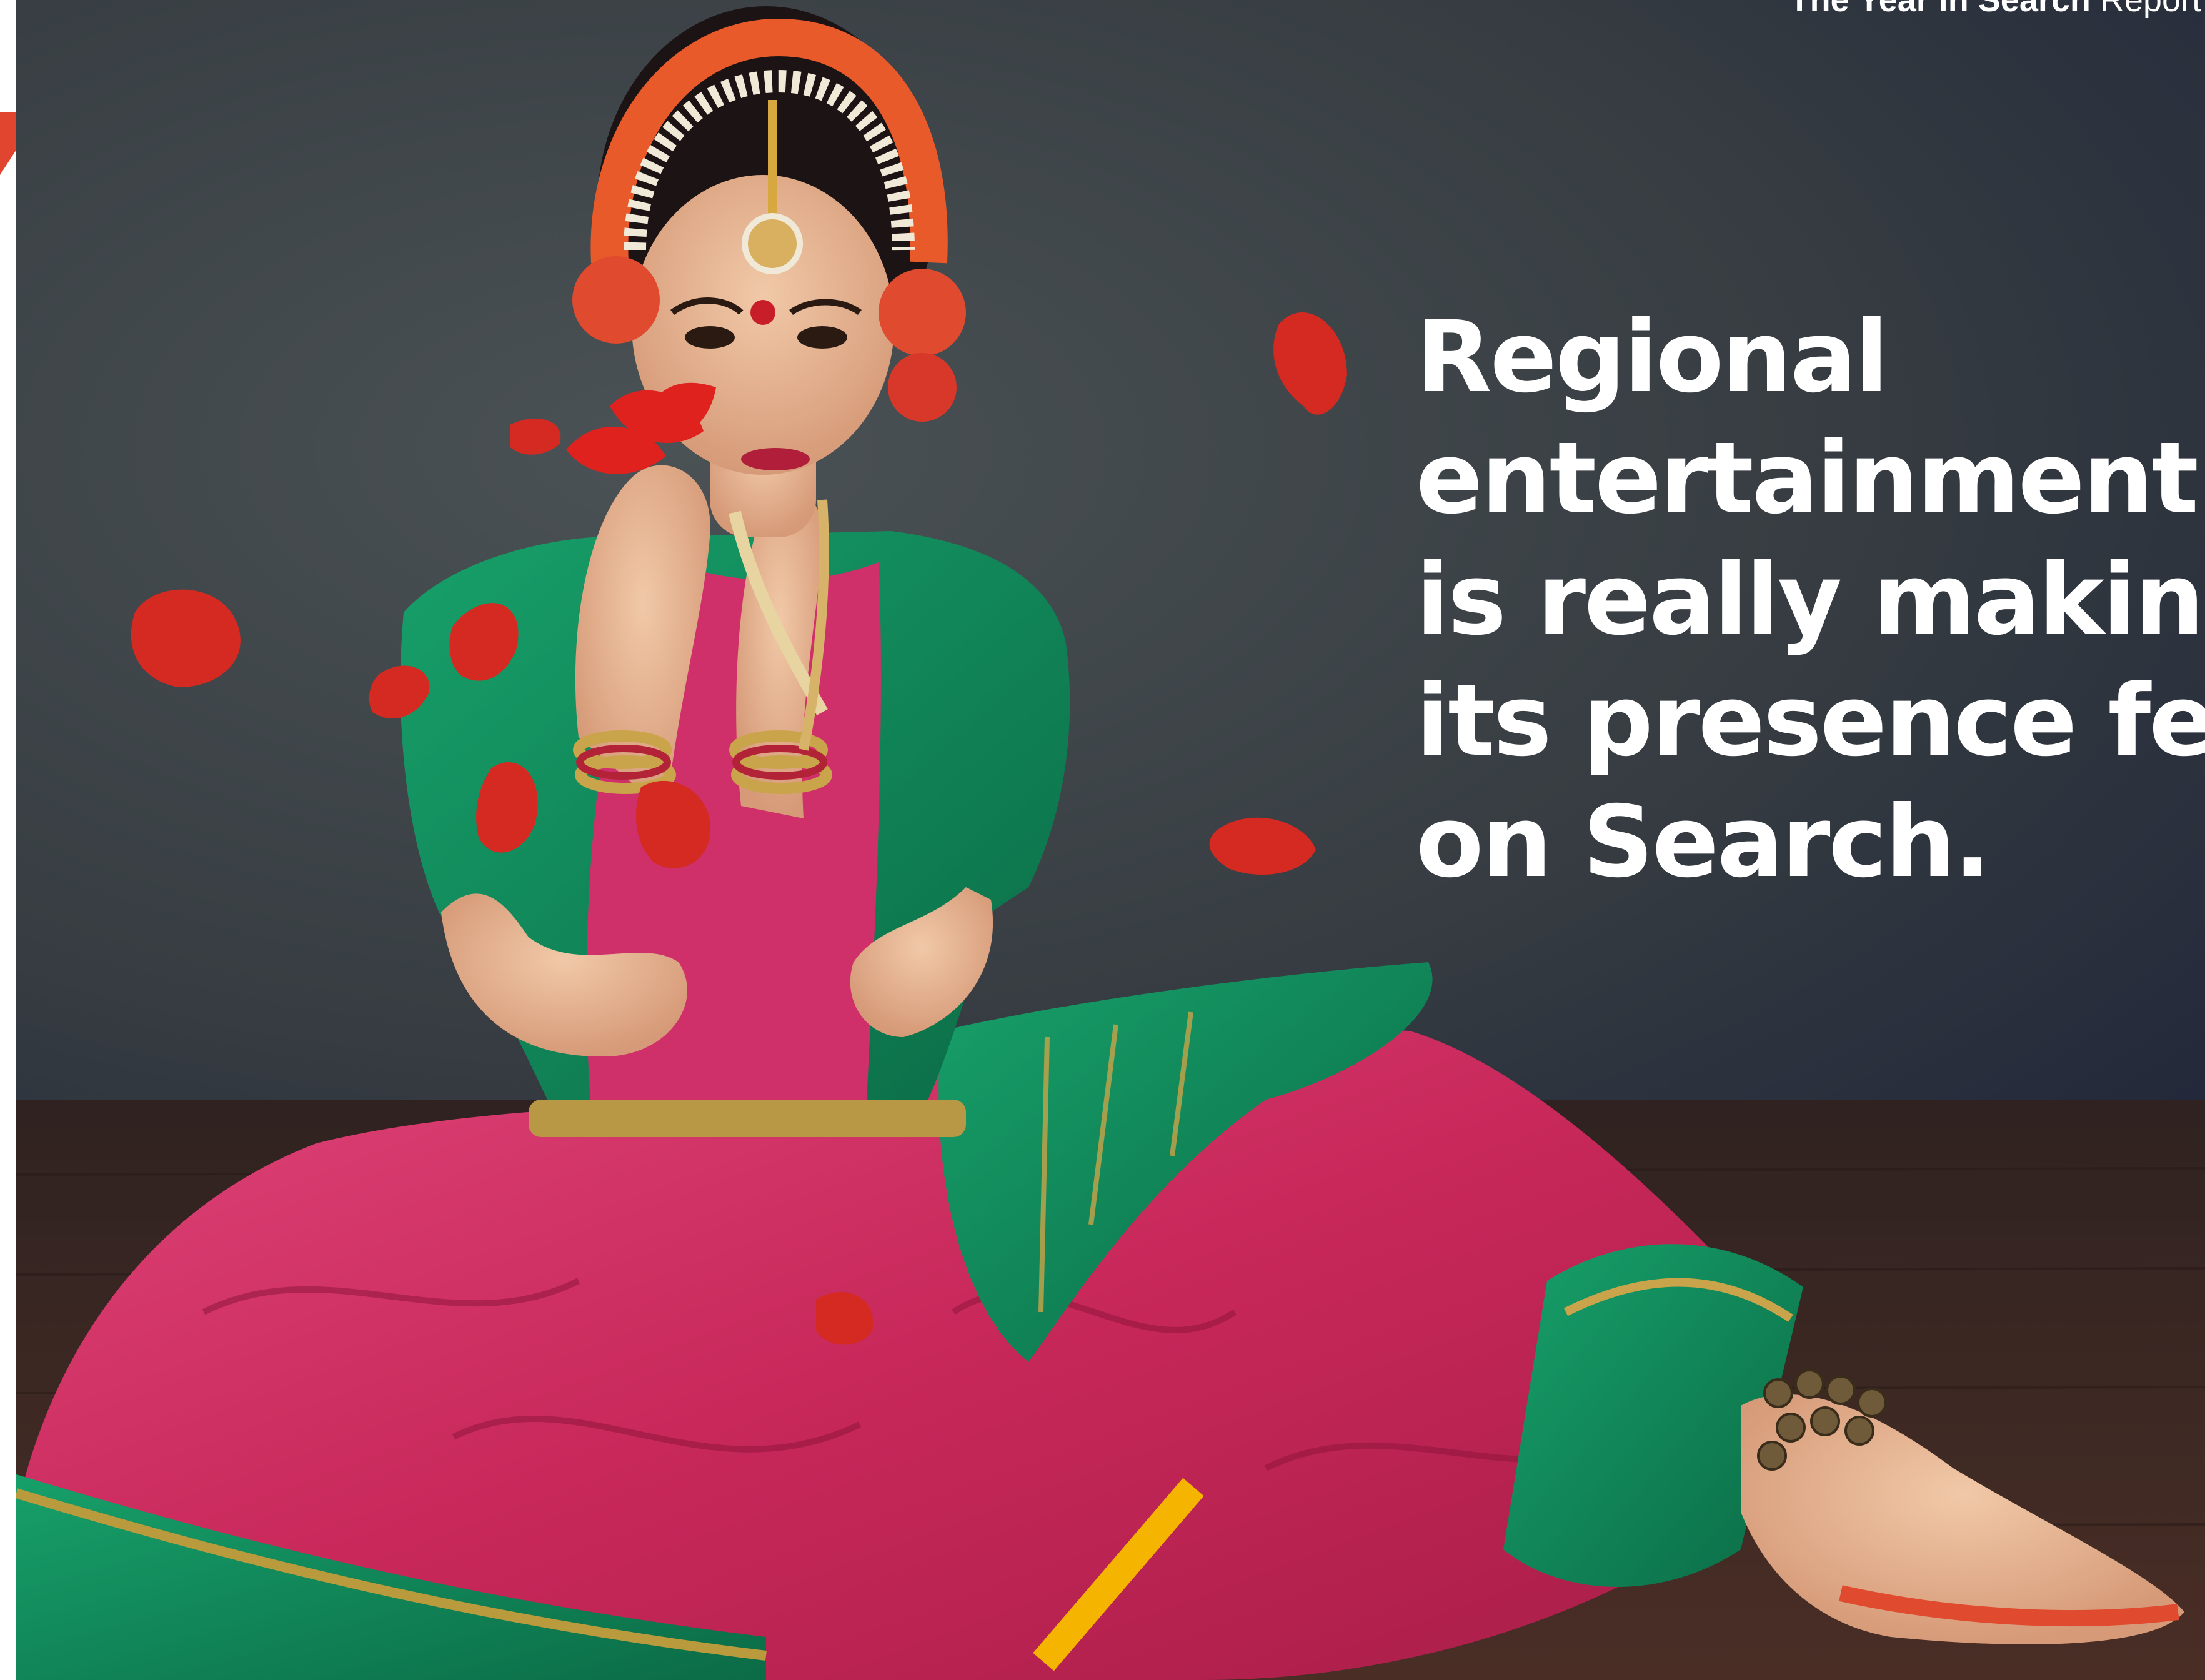 The image size is (2205, 1680). I want to click on headline-line: is really making, so click(1810, 600).